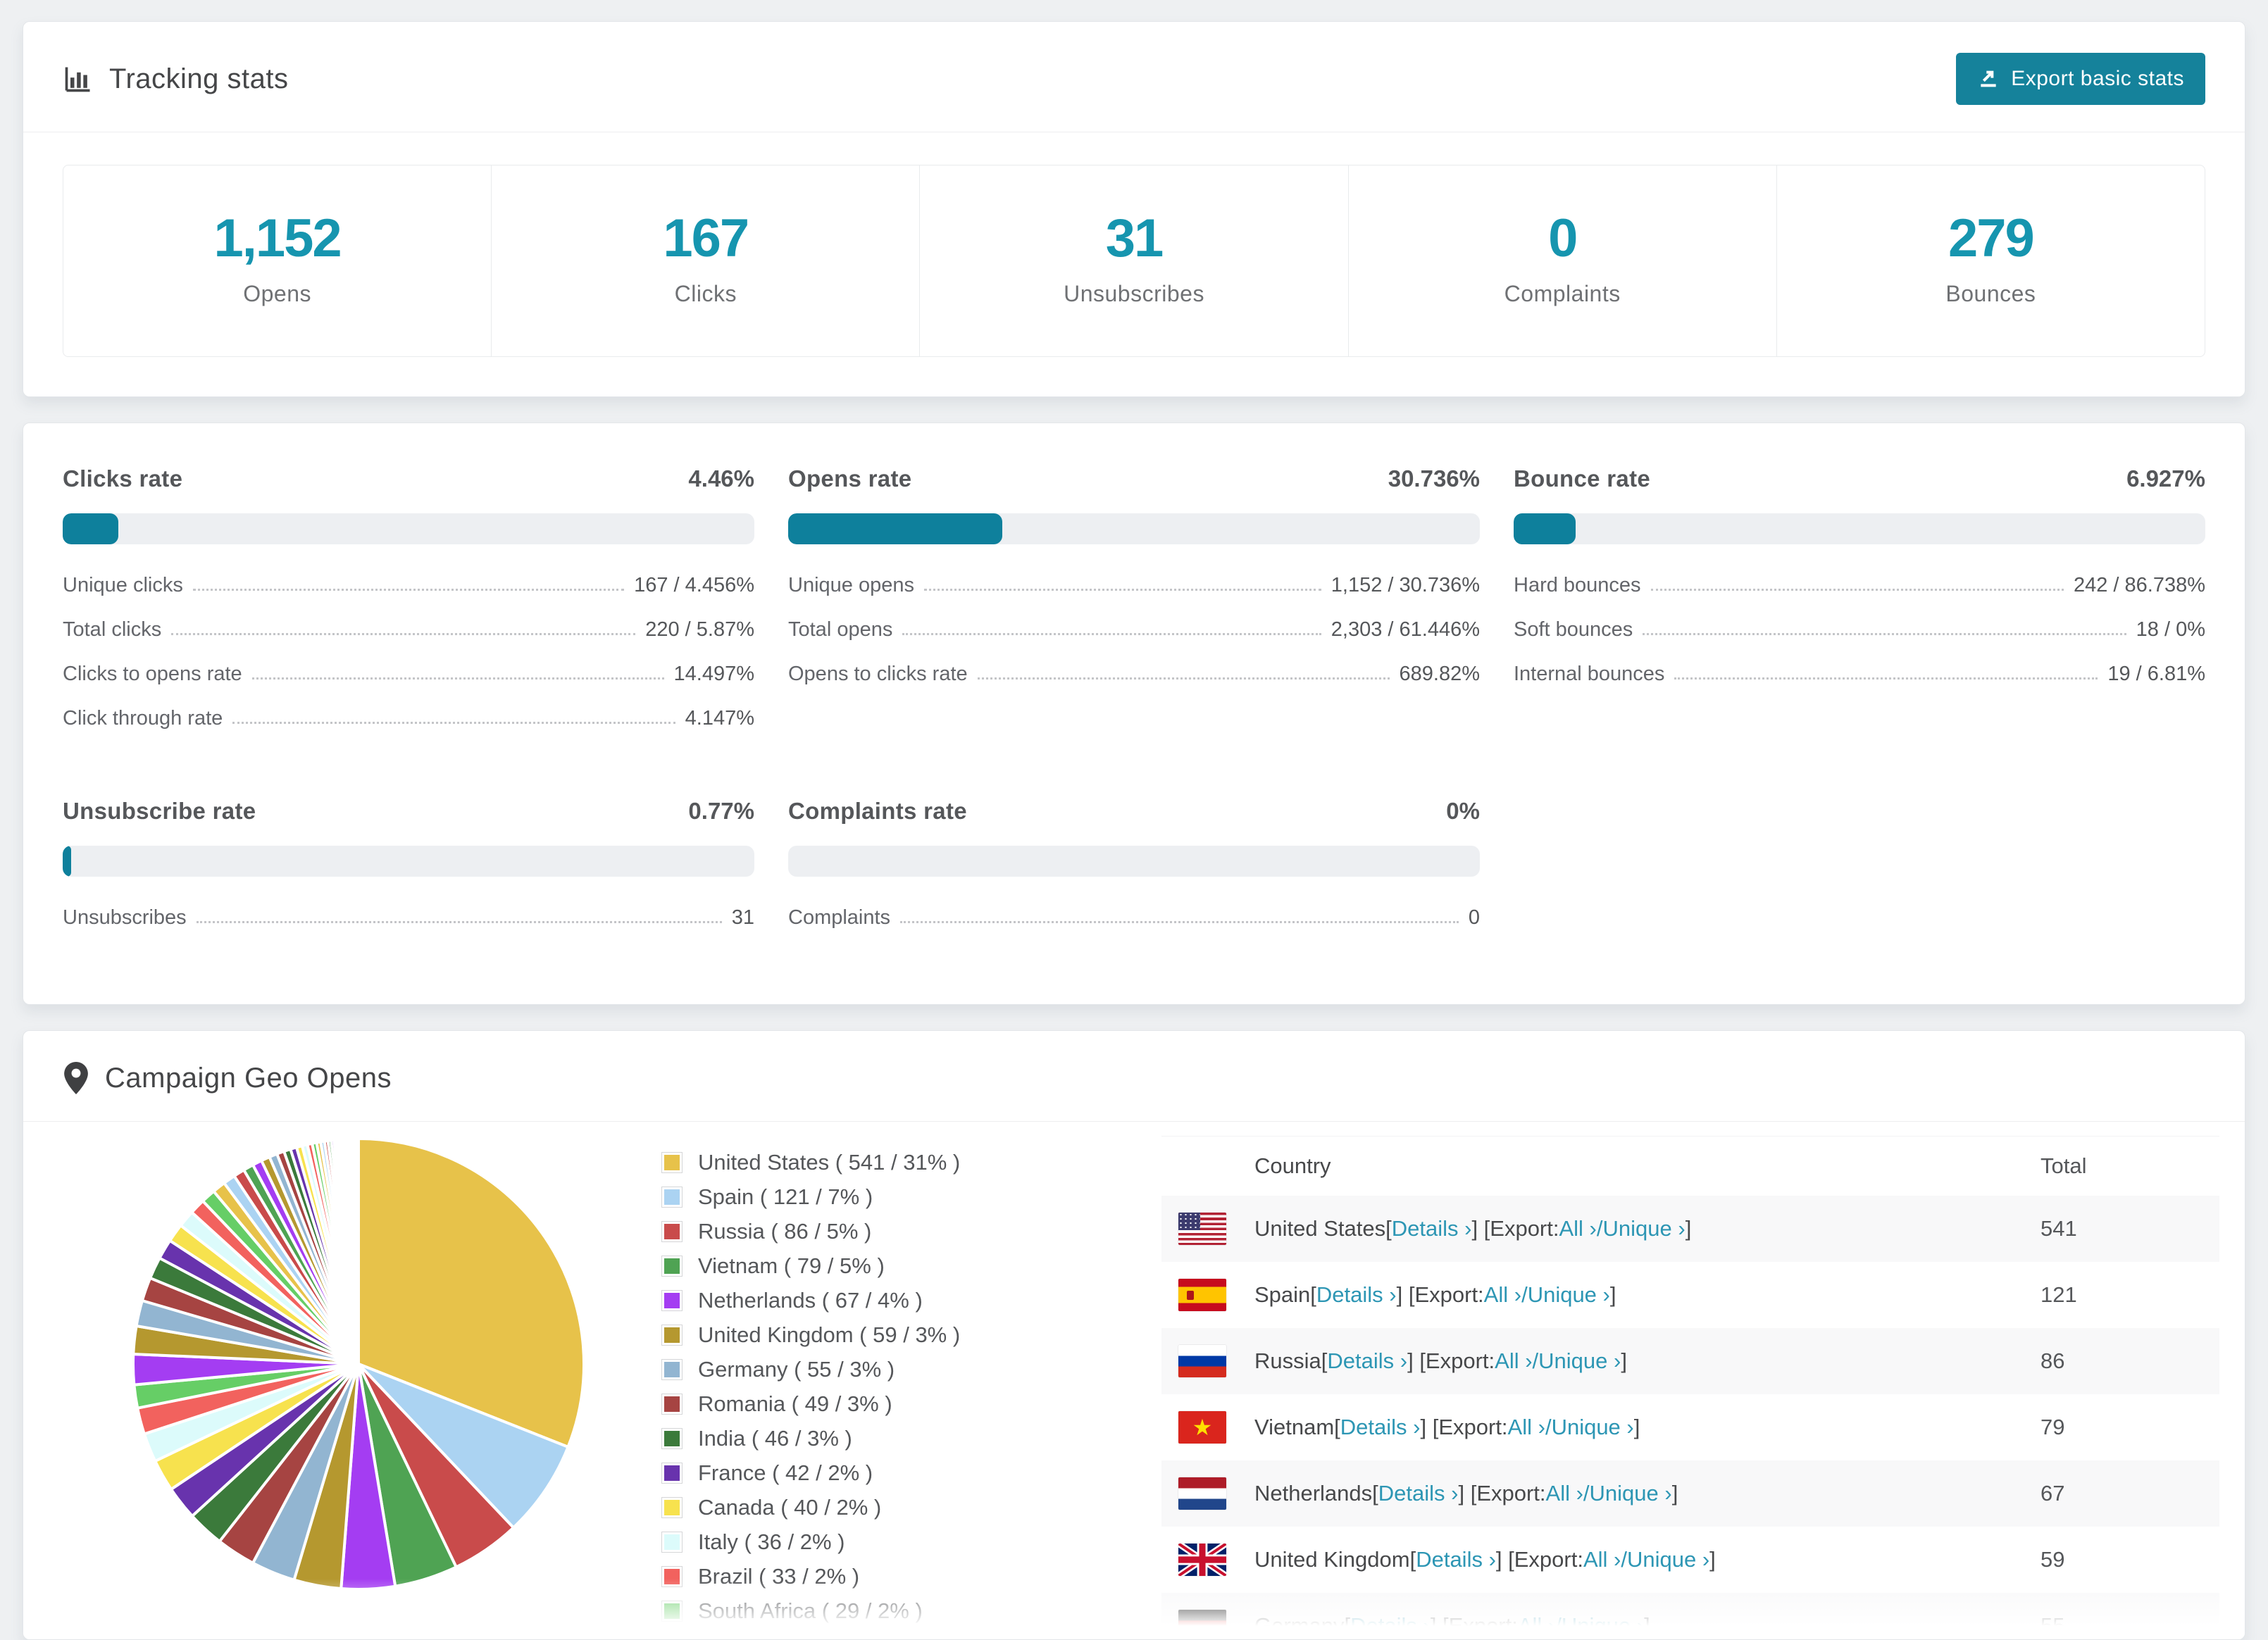 The width and height of the screenshot is (2268, 1640). What do you see at coordinates (859, 1611) in the screenshot?
I see `legend-item-south-africa: South Africa ( 29 / 2% )` at bounding box center [859, 1611].